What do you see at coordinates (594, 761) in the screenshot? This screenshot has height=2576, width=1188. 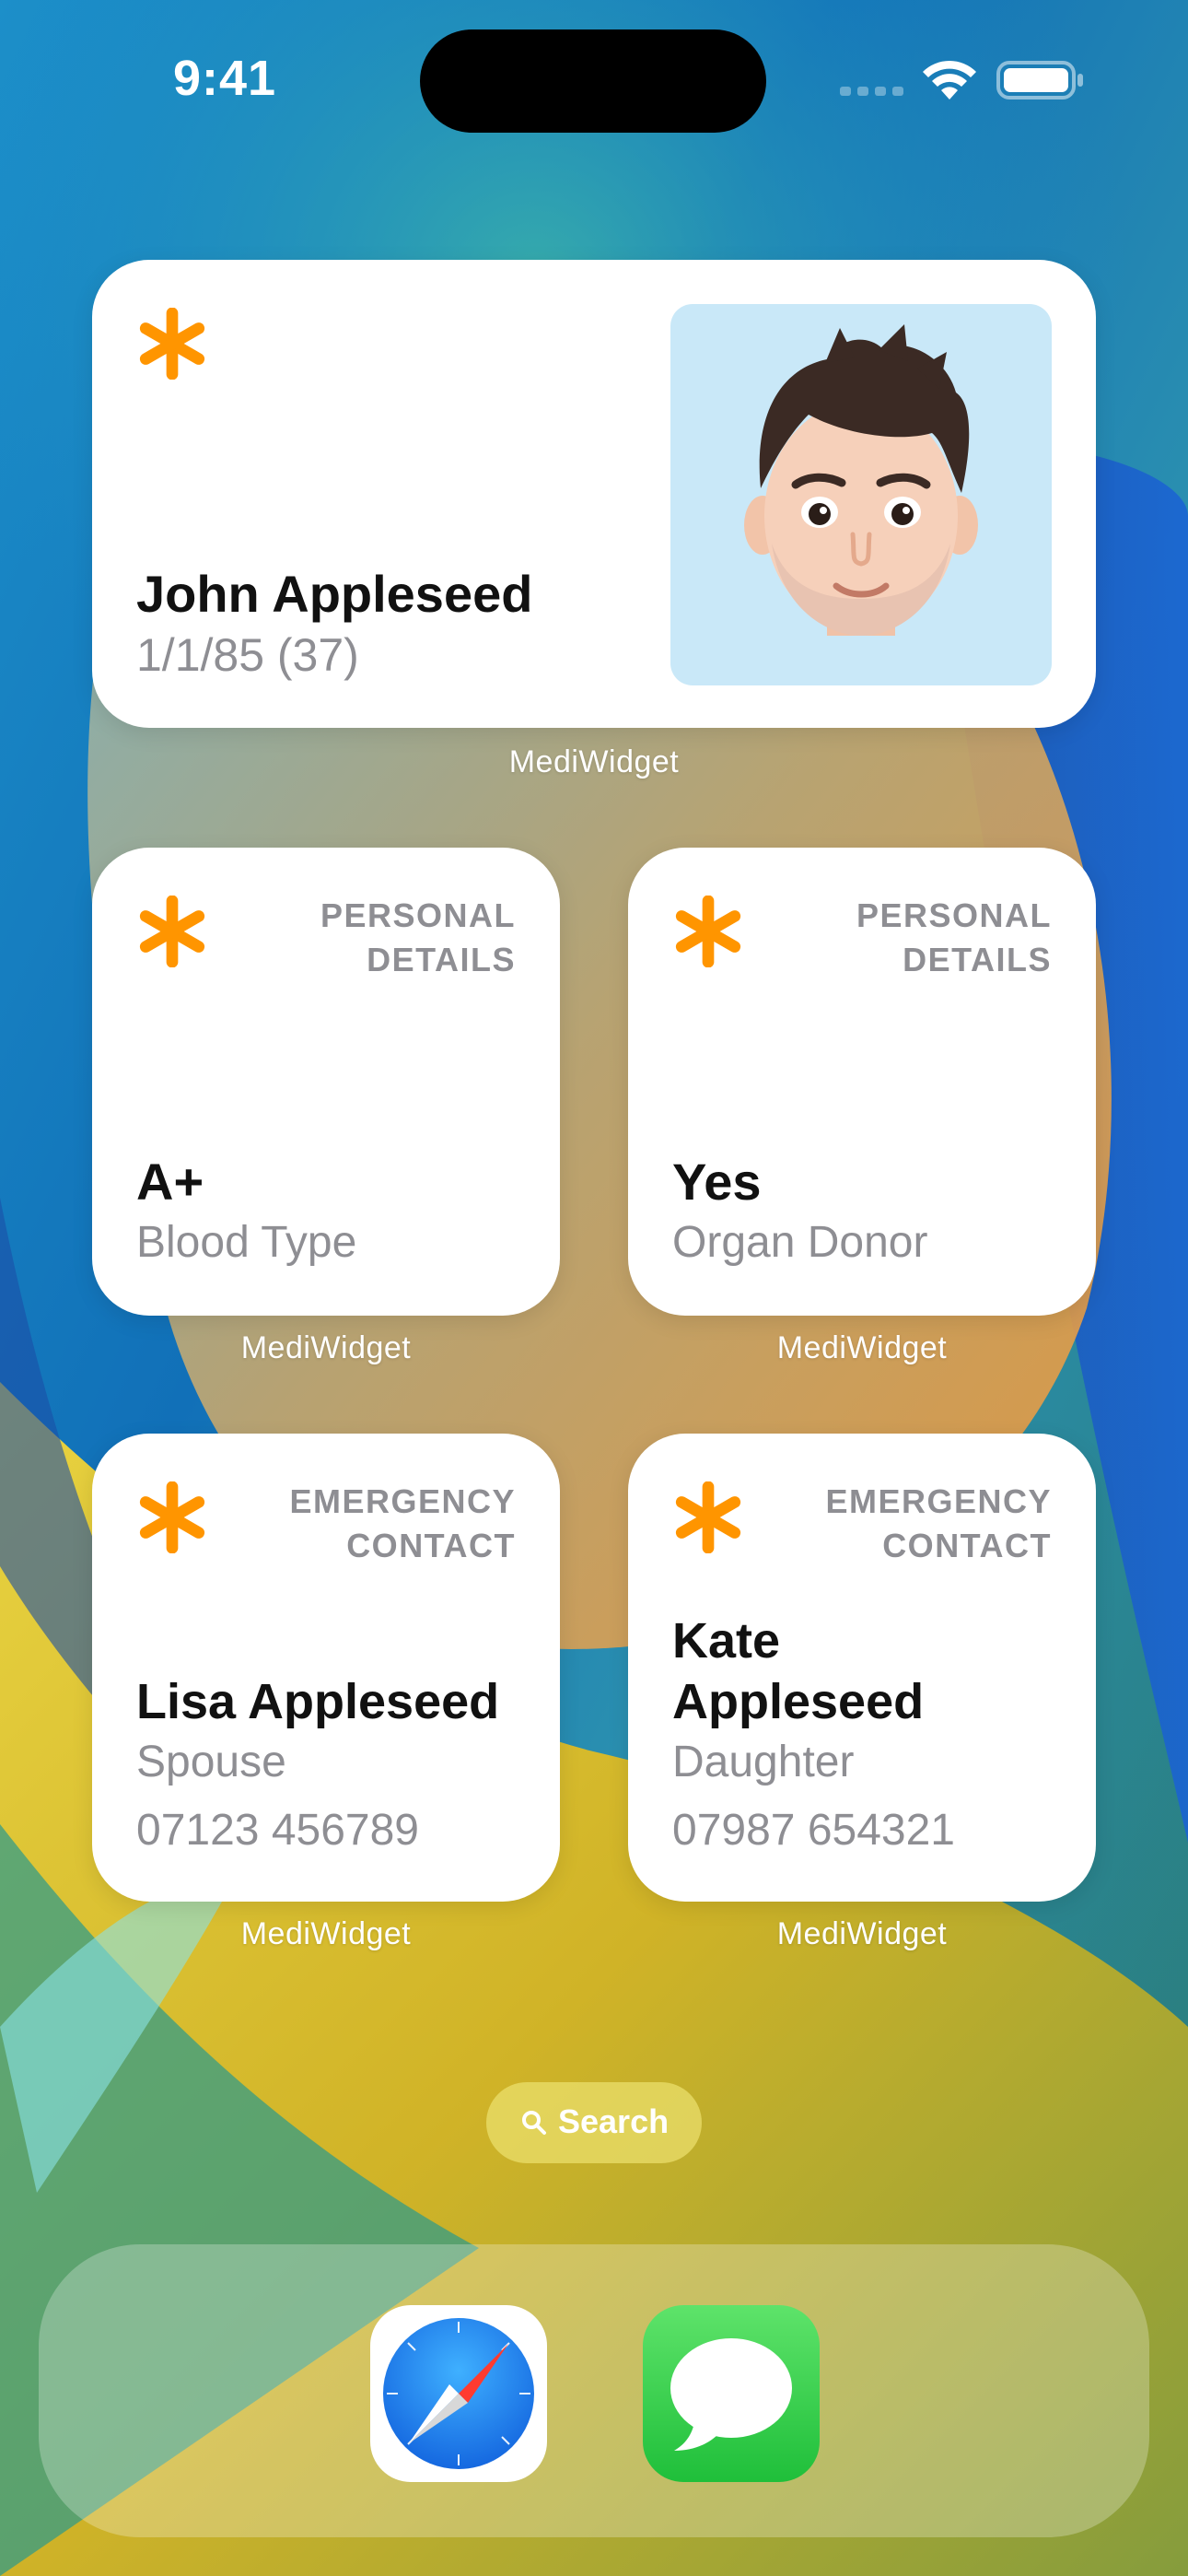 I see `widget-label-profile: MediWidget` at bounding box center [594, 761].